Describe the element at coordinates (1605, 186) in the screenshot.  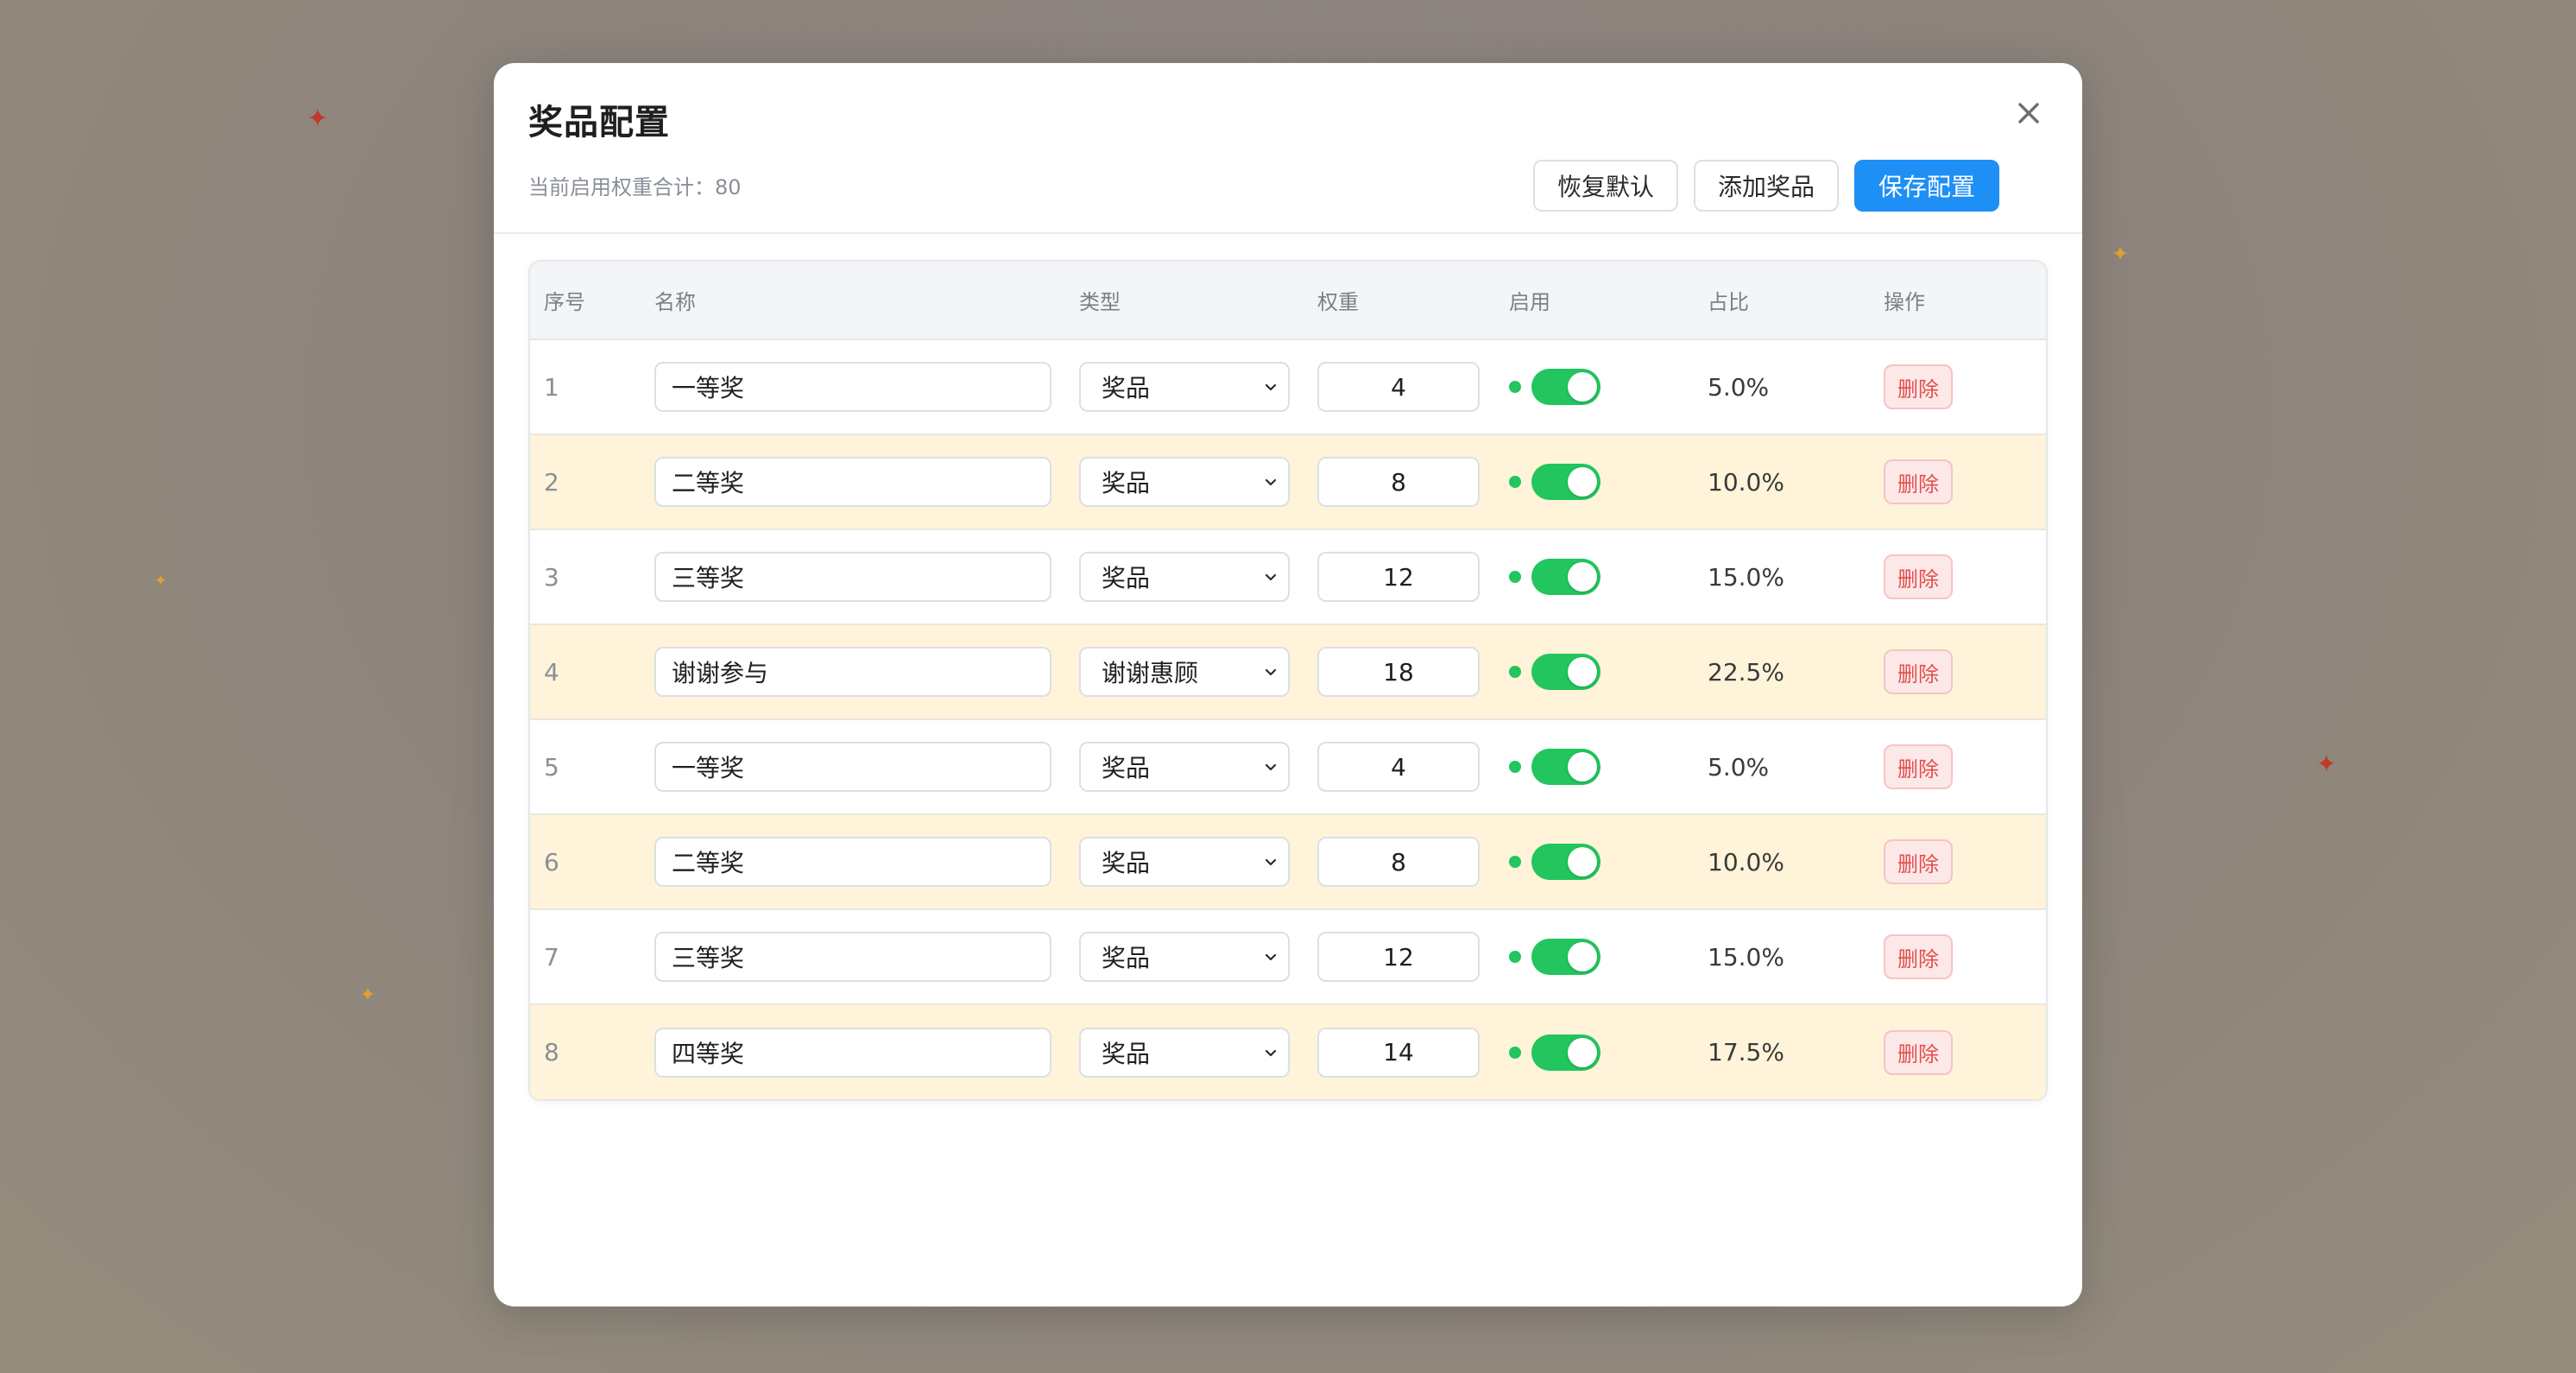
I see `reset-default-button: 恢复默认` at that location.